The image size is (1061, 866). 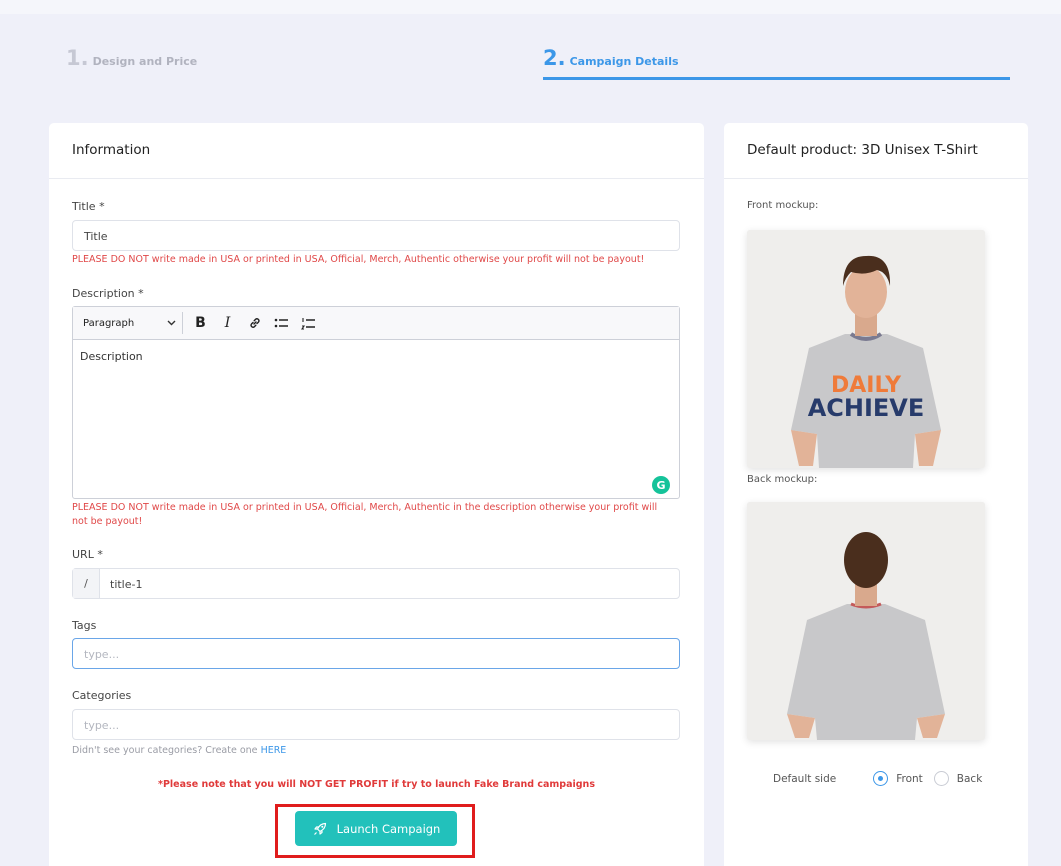 I want to click on back-mockup-image, so click(x=866, y=621).